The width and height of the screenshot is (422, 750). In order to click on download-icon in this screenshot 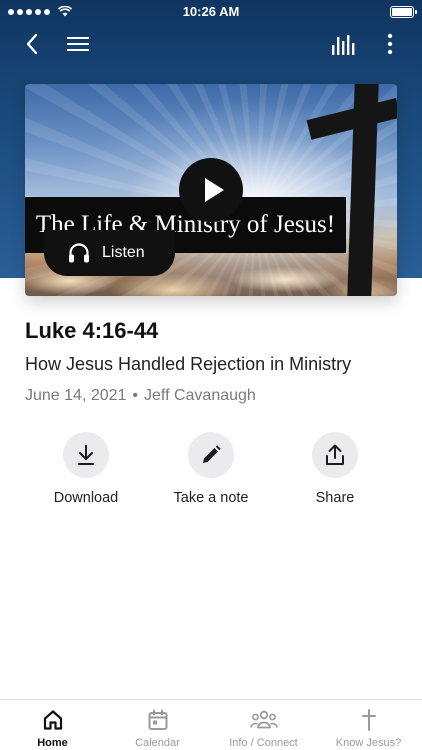, I will do `click(86, 455)`.